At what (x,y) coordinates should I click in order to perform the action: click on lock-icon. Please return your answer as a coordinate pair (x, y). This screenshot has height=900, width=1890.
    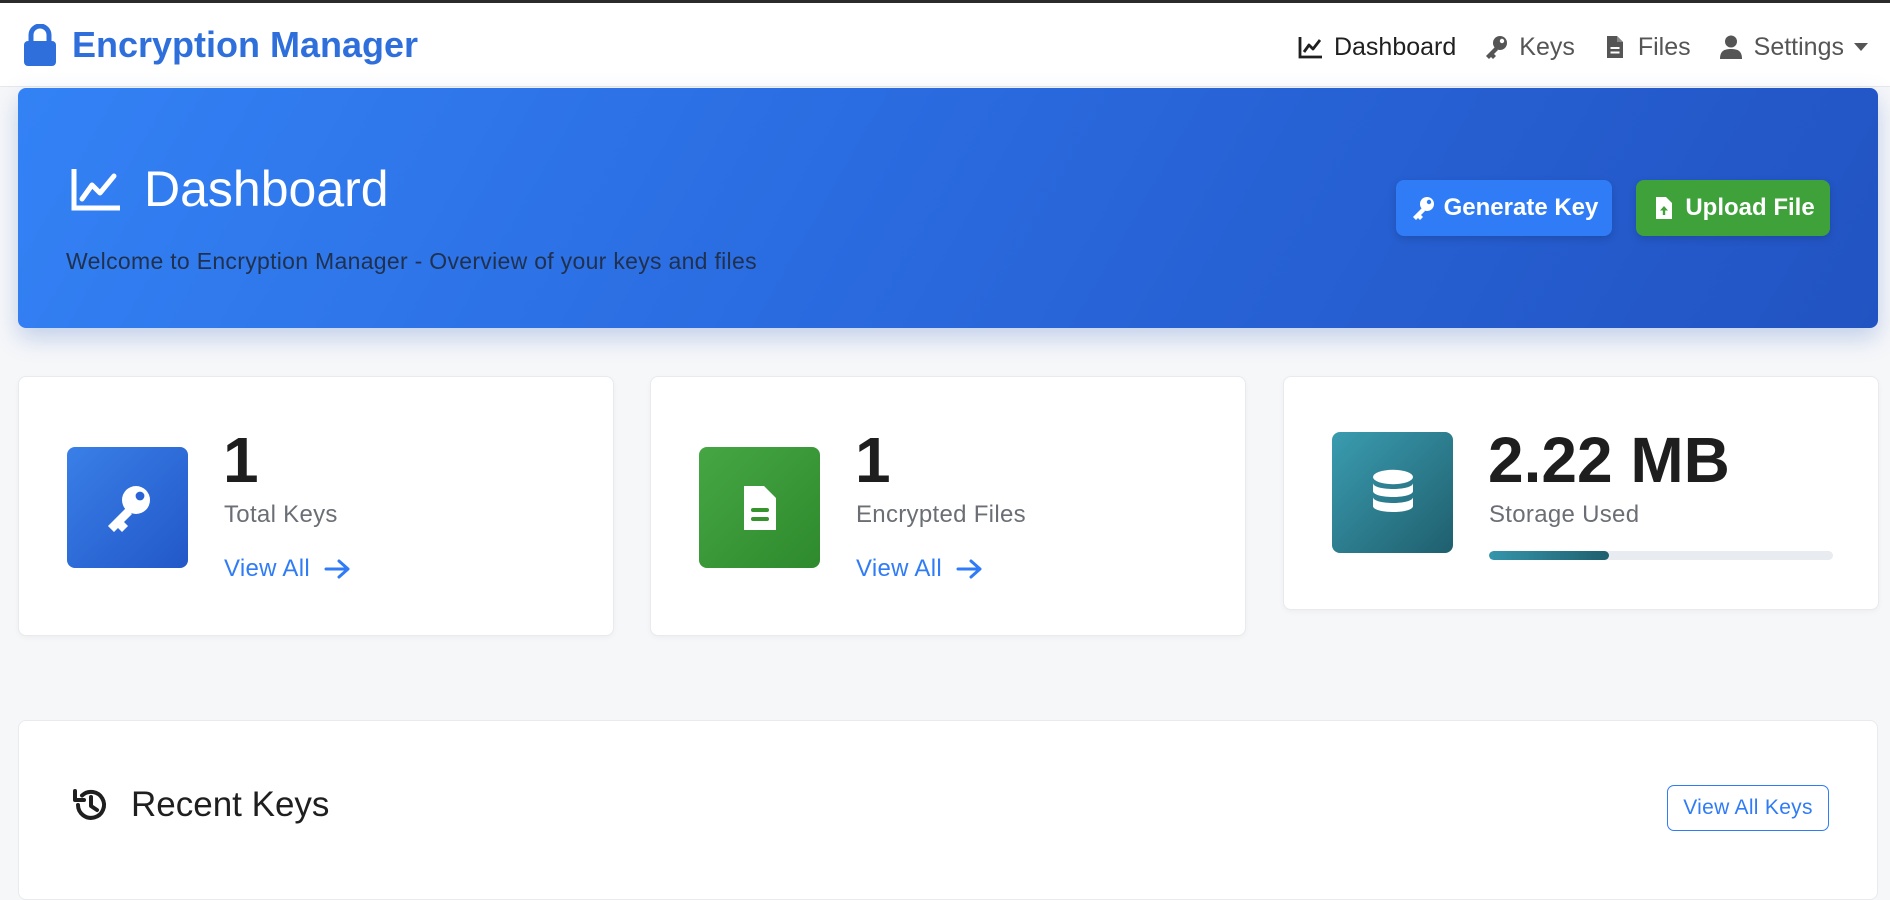
    Looking at the image, I should click on (40, 45).